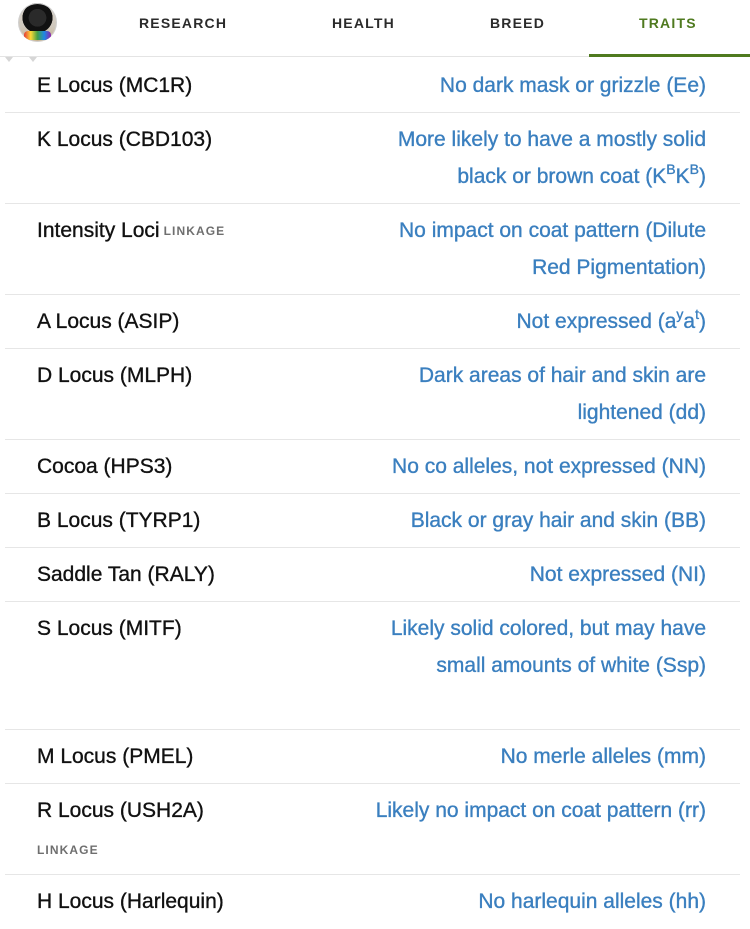 This screenshot has height=929, width=750. Describe the element at coordinates (115, 85) in the screenshot. I see `trait-name: E Locus (MC1R)` at that location.